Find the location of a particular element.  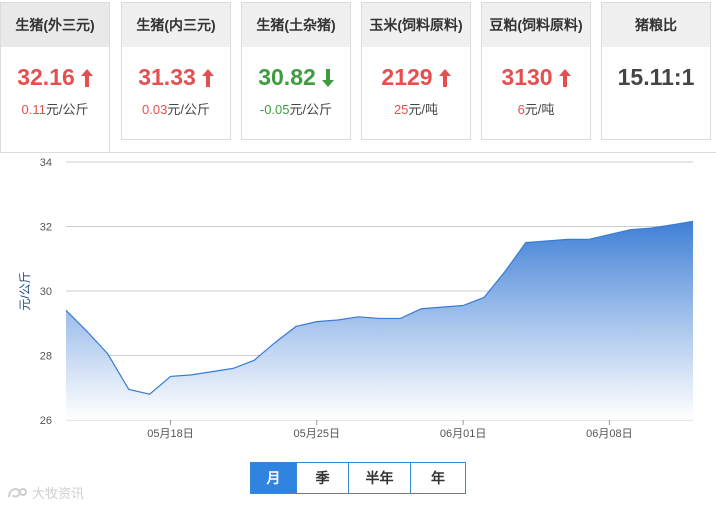

card-title: 猪粮比 is located at coordinates (656, 25).